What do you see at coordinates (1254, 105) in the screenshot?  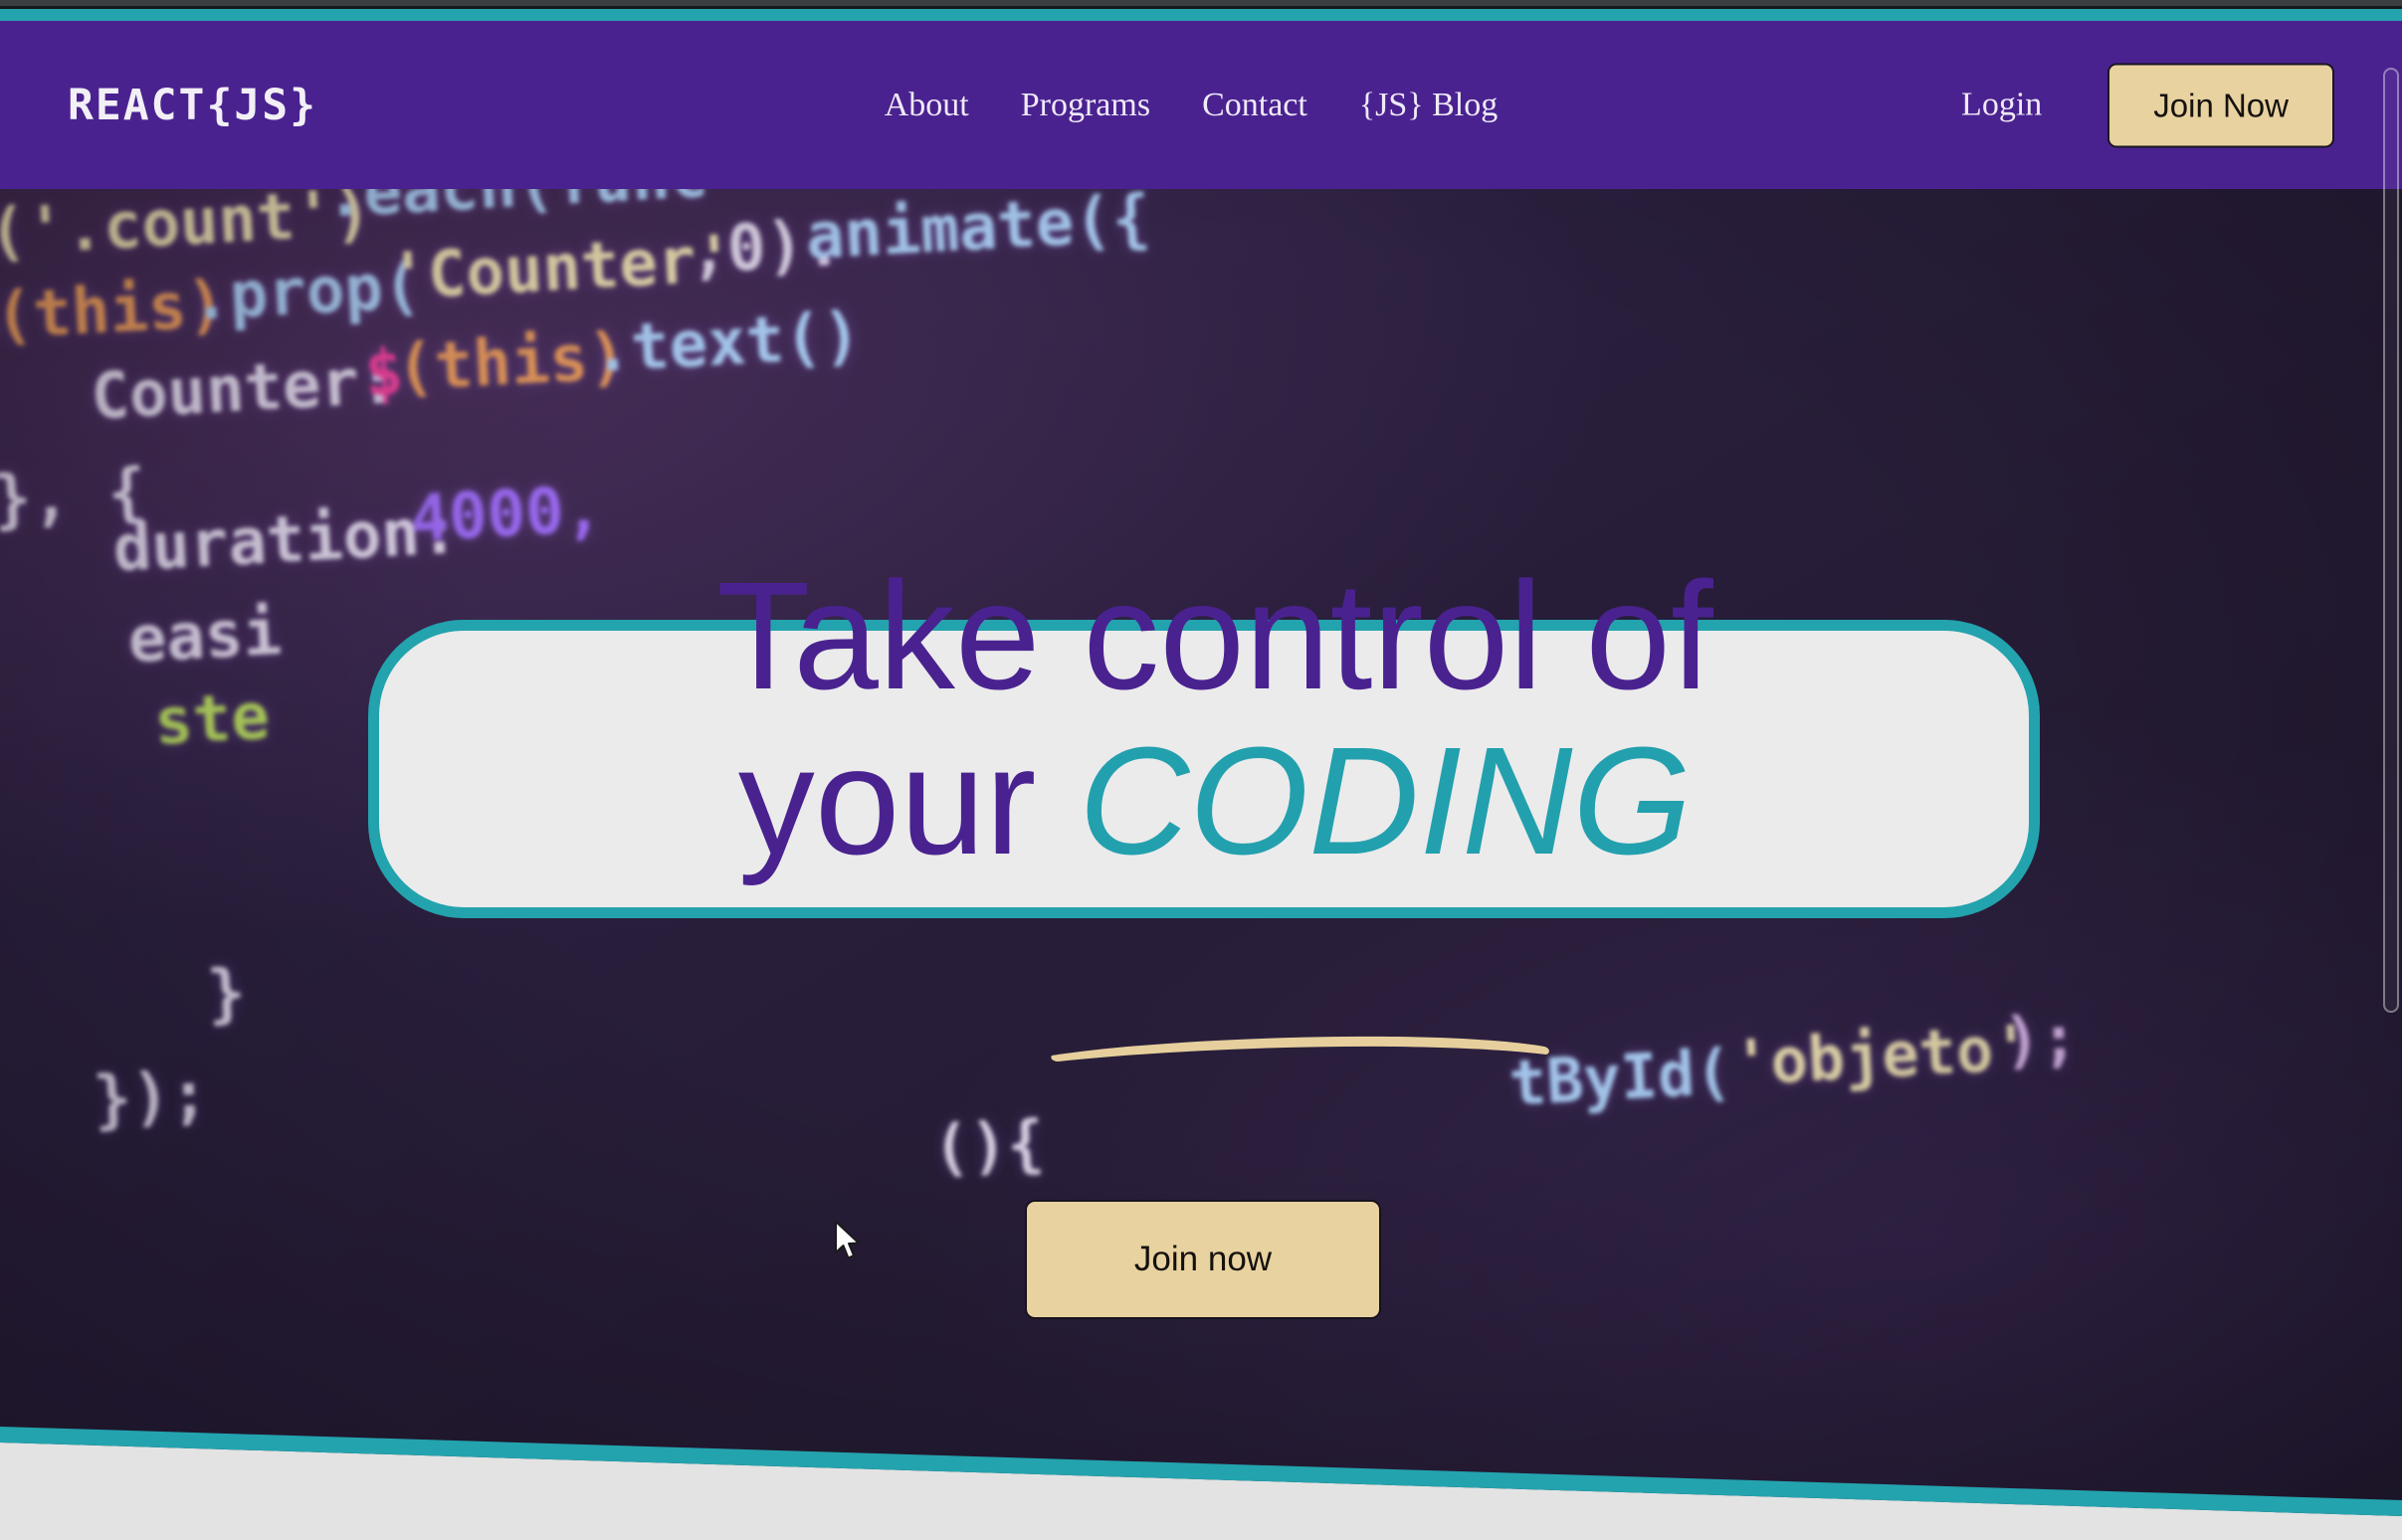 I see `nav-link-contact: Contact` at bounding box center [1254, 105].